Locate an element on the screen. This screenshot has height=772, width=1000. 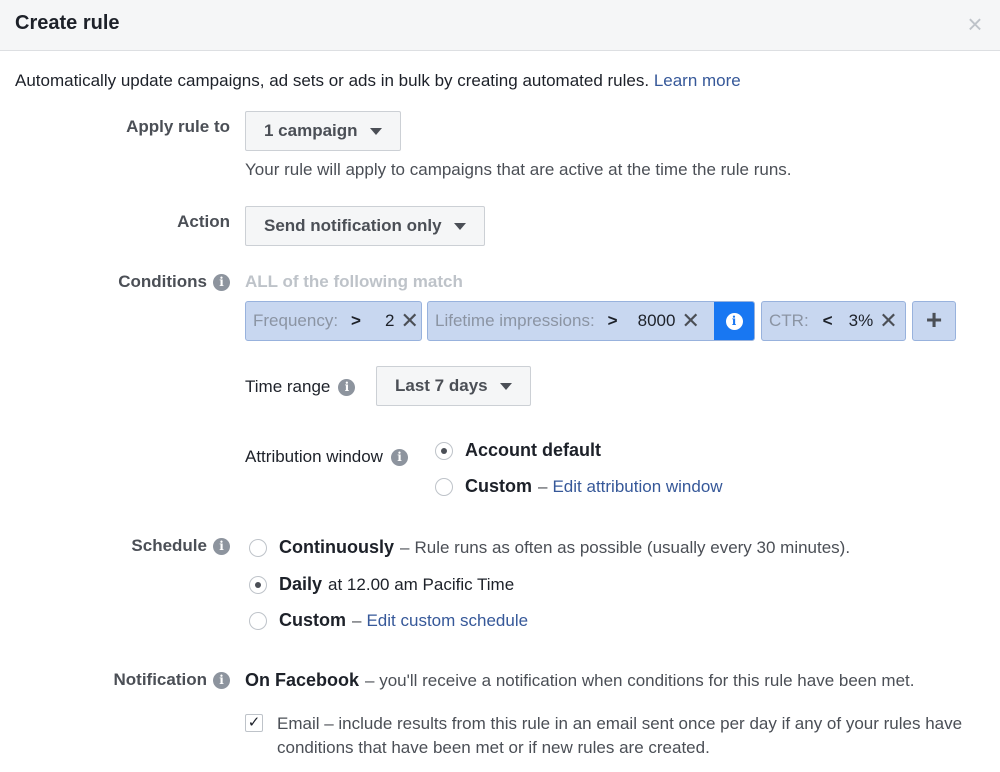
email-checkbox: ✓ is located at coordinates (254, 723).